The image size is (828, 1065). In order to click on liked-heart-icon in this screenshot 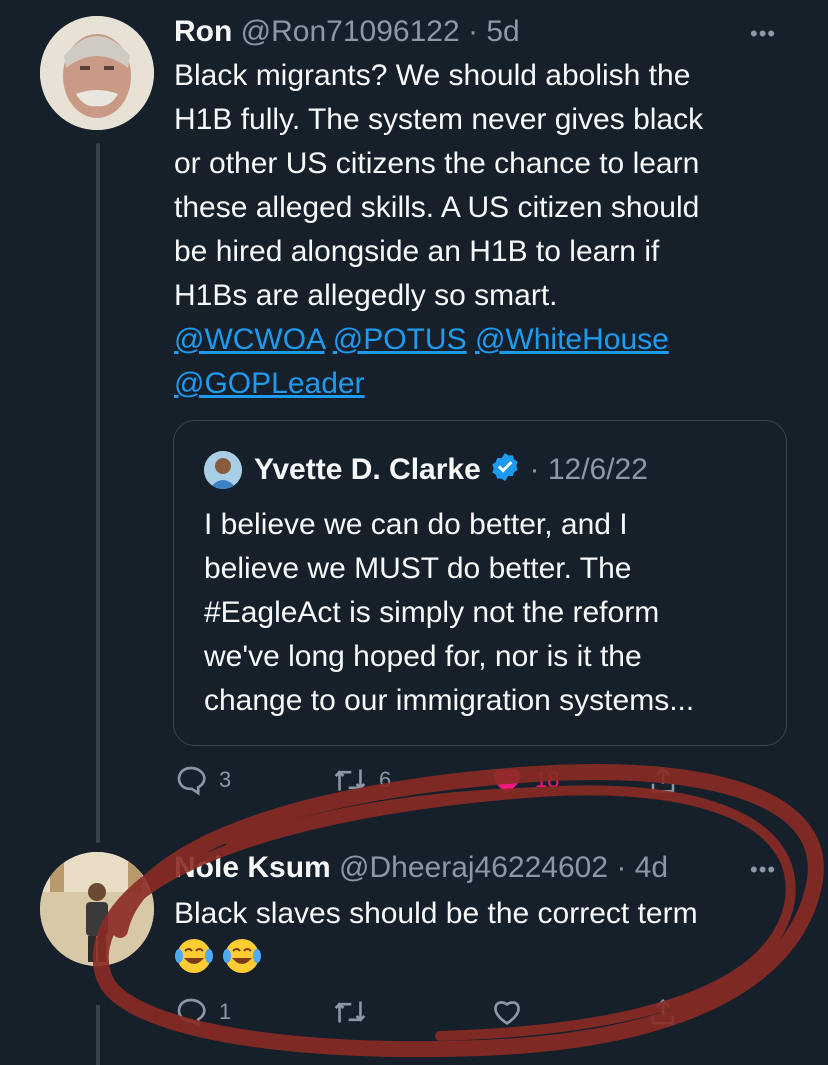, I will do `click(507, 780)`.